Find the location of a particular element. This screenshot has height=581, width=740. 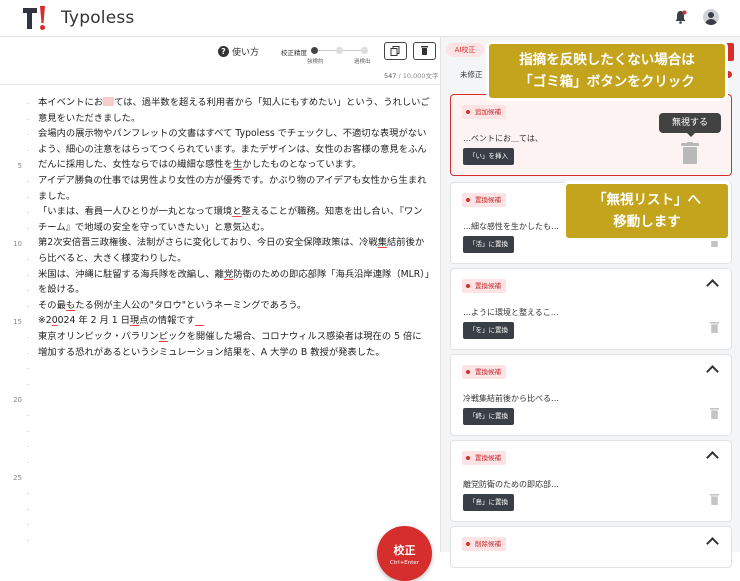

copy-button is located at coordinates (395, 51).